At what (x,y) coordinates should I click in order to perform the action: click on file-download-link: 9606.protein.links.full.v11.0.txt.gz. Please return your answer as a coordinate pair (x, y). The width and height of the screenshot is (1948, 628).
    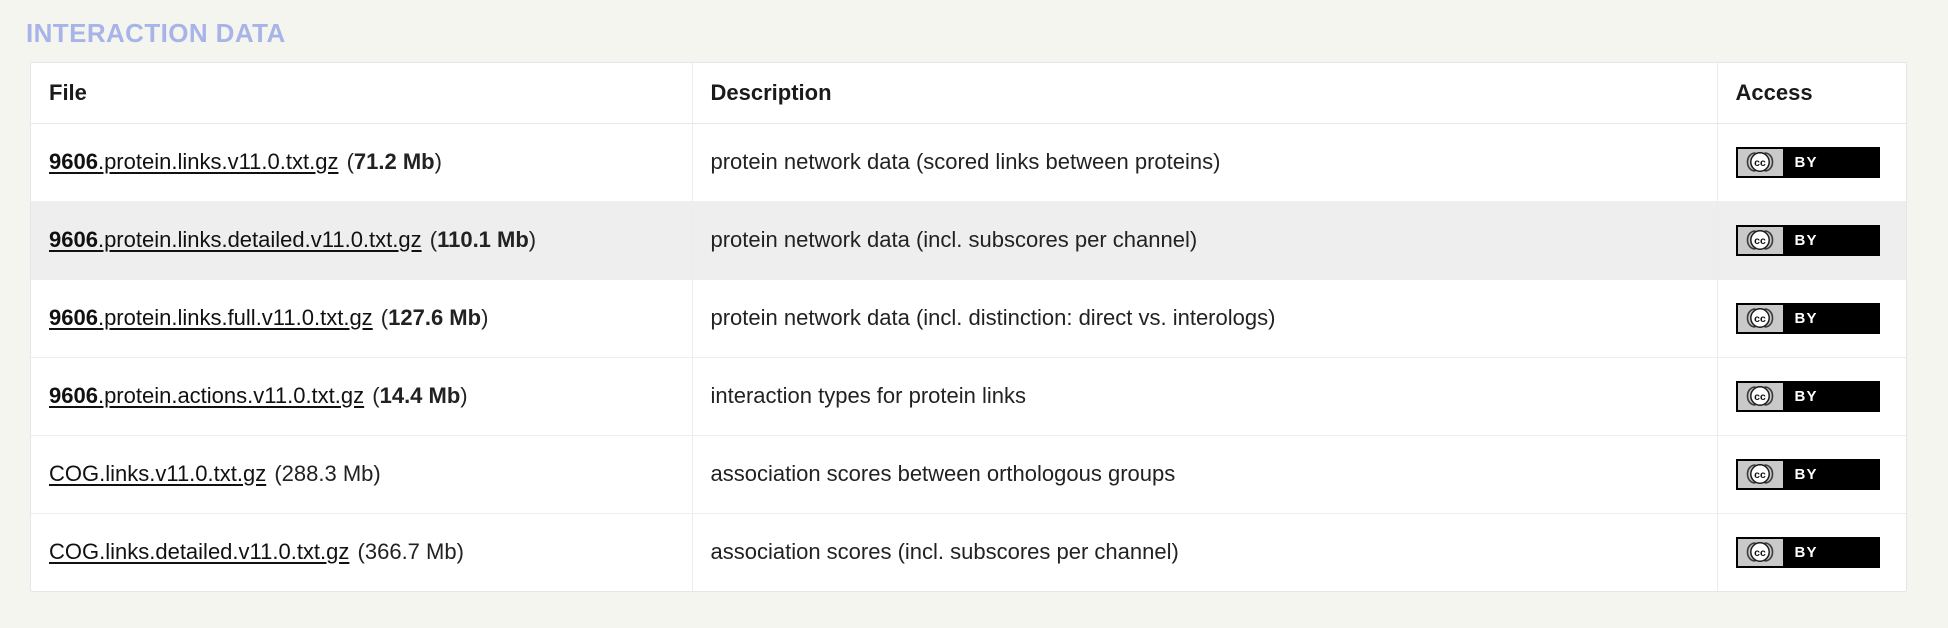
    Looking at the image, I should click on (211, 317).